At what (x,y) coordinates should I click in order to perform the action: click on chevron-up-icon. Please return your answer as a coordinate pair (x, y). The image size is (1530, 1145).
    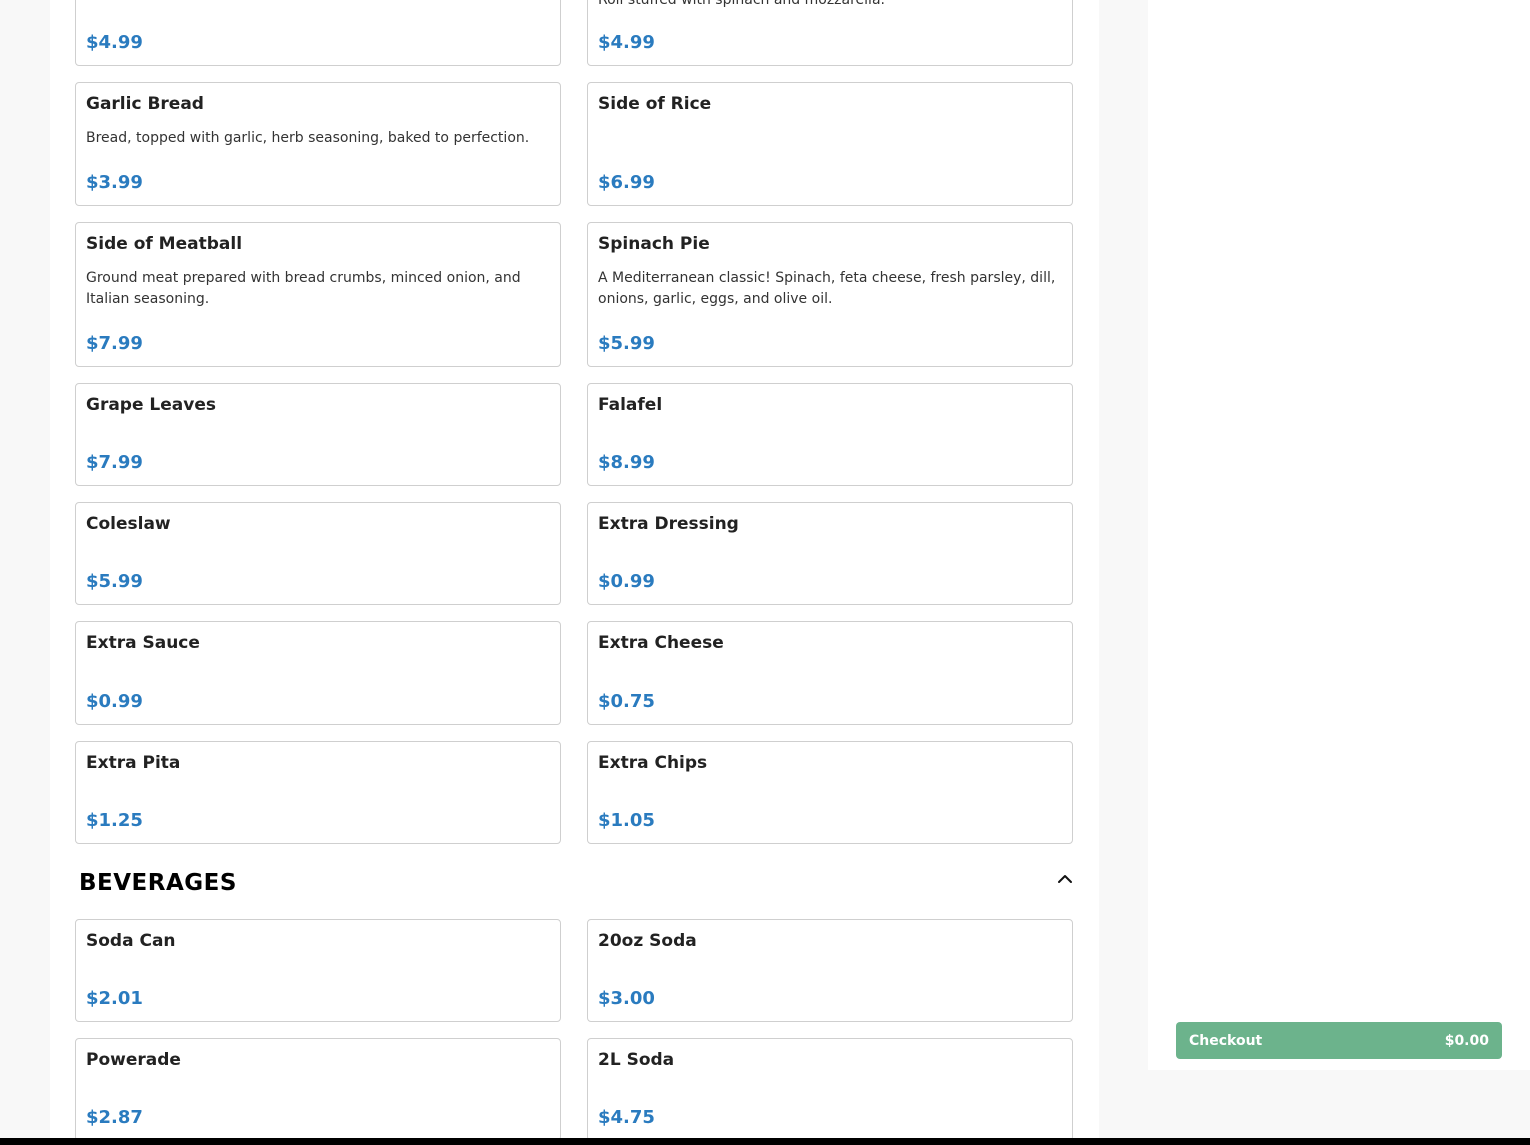
    Looking at the image, I should click on (1065, 879).